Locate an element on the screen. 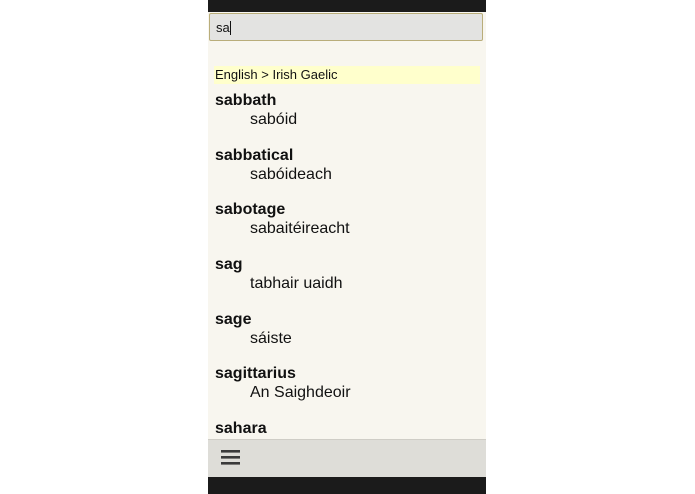 The height and width of the screenshot is (494, 695). list-item: sabotage sabaitéireacht is located at coordinates (348, 225).